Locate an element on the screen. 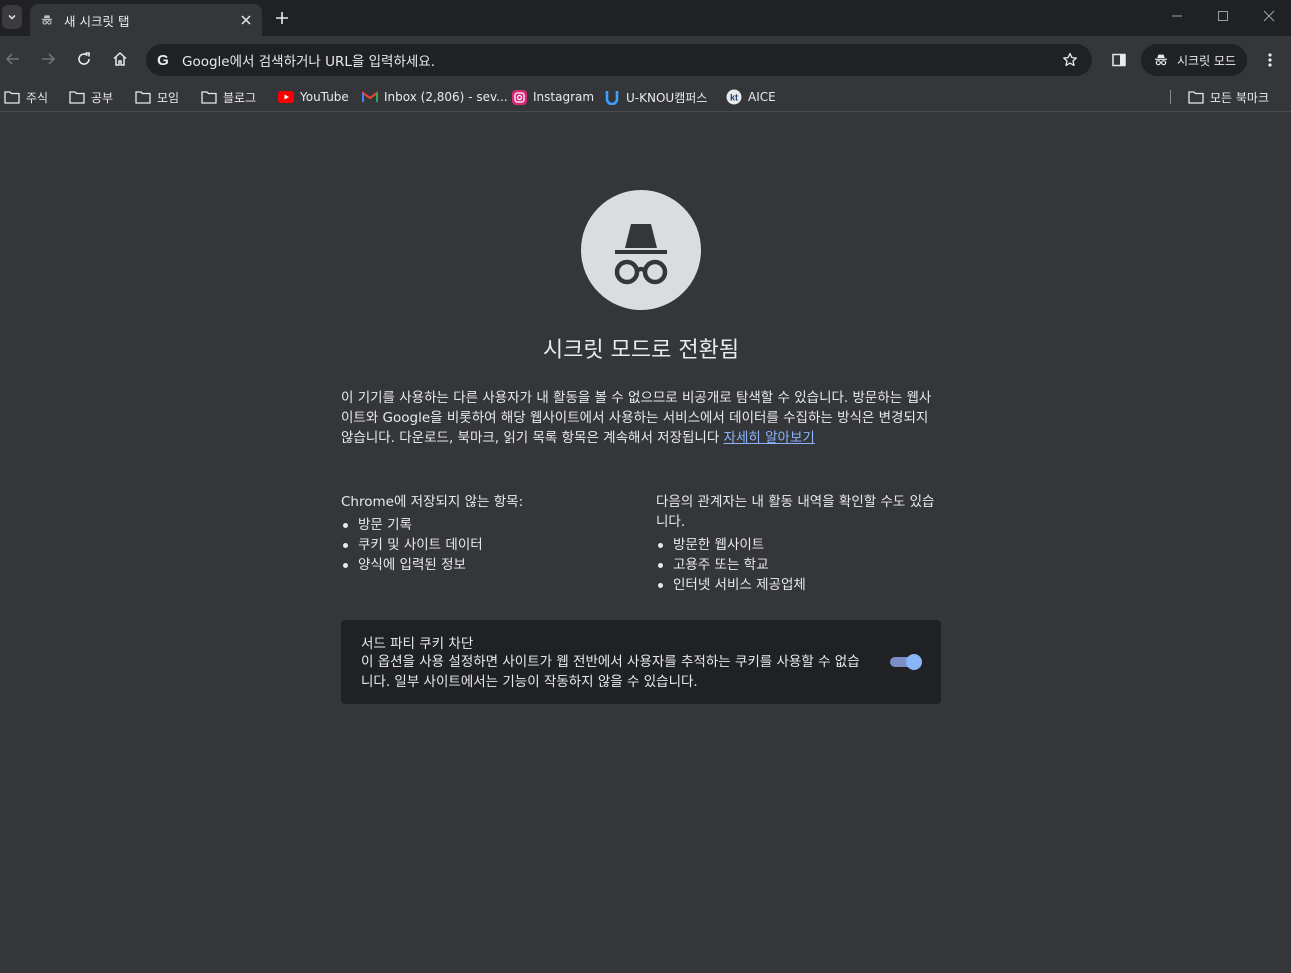  tab-search-button is located at coordinates (12, 17).